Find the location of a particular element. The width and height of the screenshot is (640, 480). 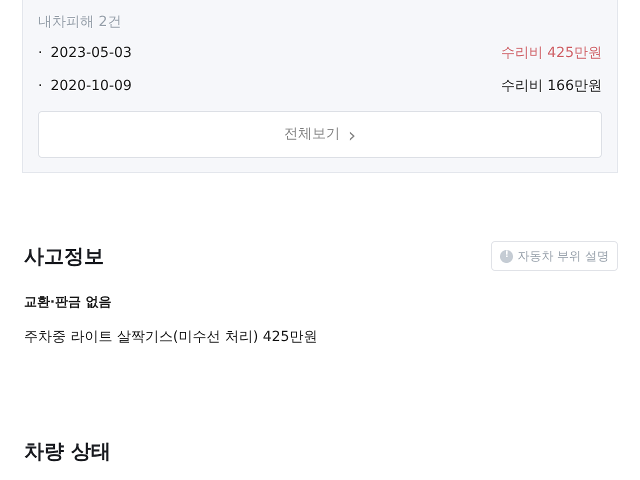

subheading: 교환·판금 없음 is located at coordinates (68, 303).